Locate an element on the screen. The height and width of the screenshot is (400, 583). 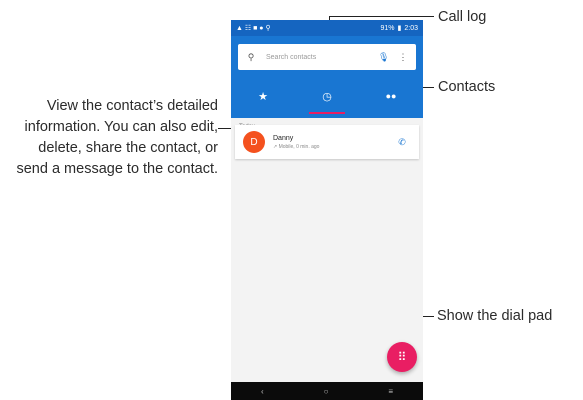
app-bar: ⚲ Search contacts 🎙 ⋮ ★ ◷ ●● is located at coordinates (327, 77).